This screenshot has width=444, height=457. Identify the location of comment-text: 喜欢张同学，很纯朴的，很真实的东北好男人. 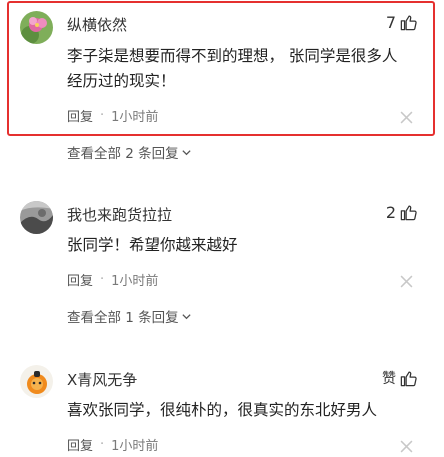
(243, 410).